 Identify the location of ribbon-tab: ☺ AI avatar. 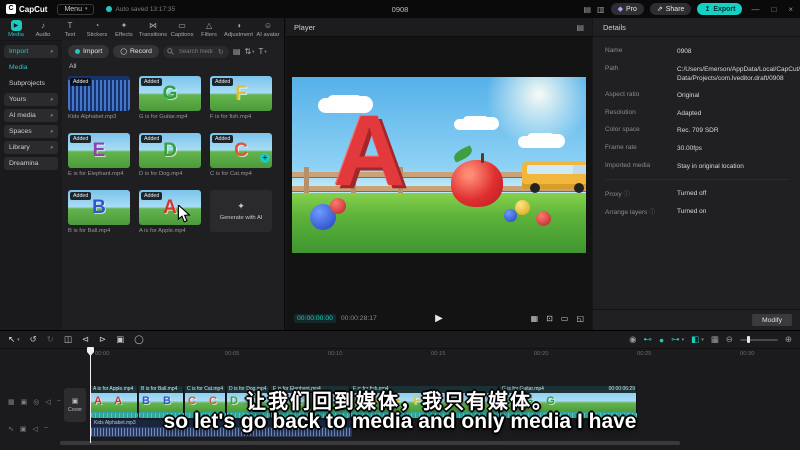
(268, 29).